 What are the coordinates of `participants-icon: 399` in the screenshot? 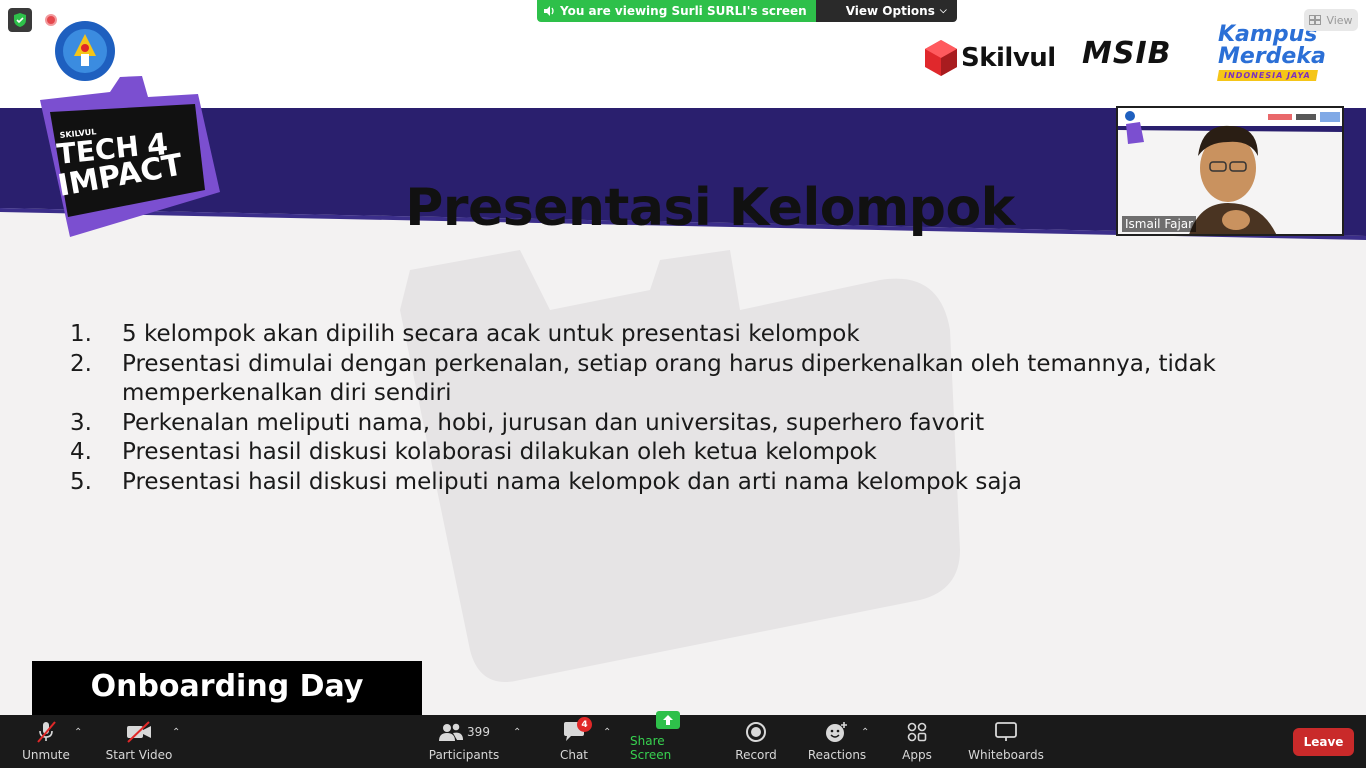 It's located at (464, 732).